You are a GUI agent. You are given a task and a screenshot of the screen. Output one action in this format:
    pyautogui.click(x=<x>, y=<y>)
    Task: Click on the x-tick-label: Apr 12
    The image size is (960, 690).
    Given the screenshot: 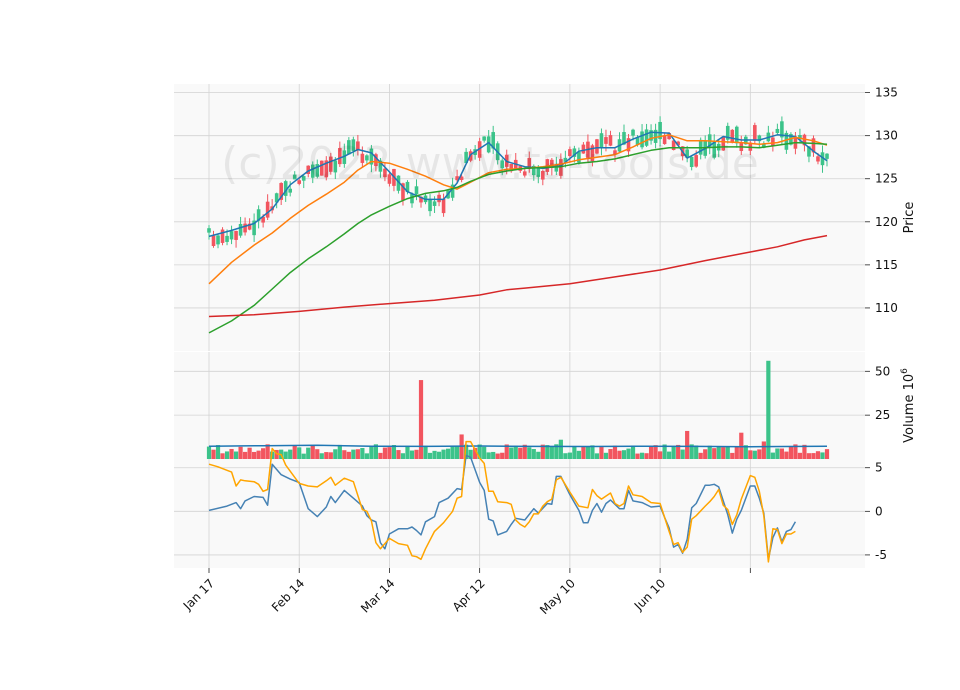 What is the action you would take?
    pyautogui.click(x=469, y=595)
    